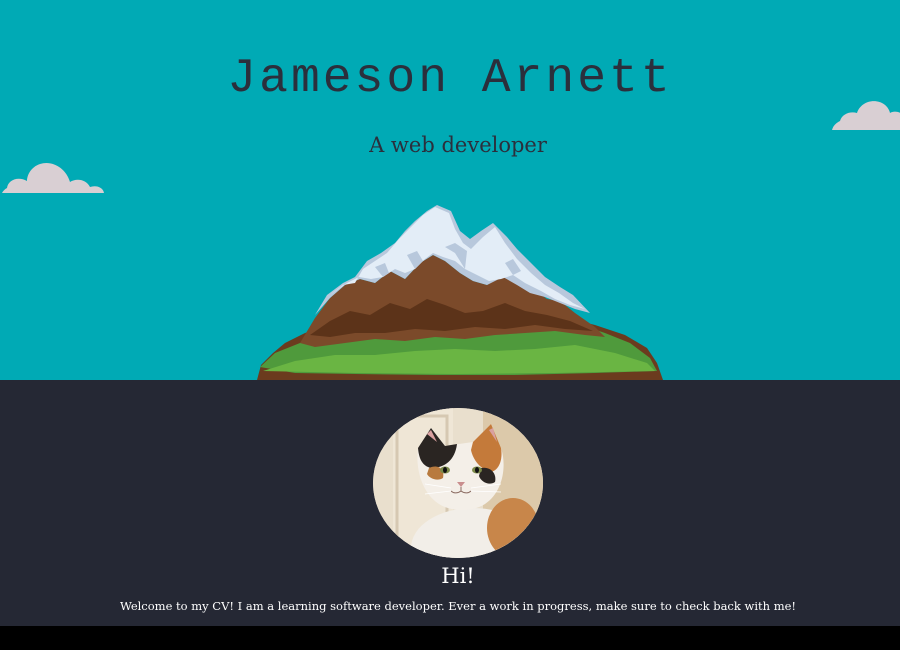 This screenshot has height=650, width=900. What do you see at coordinates (458, 576) in the screenshot?
I see `greeting-heading: Hi!` at bounding box center [458, 576].